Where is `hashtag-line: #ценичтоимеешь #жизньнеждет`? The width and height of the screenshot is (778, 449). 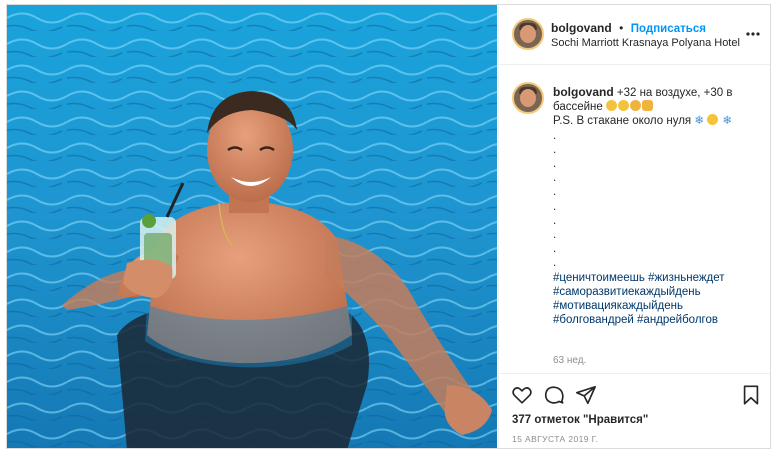 hashtag-line: #ценичтоимеешь #жизньнеждет is located at coordinates (655, 278).